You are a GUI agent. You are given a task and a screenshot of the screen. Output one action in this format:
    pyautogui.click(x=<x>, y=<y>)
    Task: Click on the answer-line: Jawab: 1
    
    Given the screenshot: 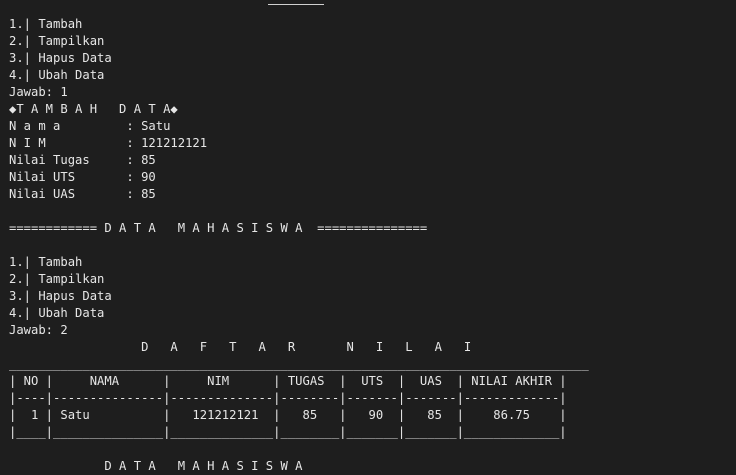 What is the action you would take?
    pyautogui.click(x=38, y=92)
    